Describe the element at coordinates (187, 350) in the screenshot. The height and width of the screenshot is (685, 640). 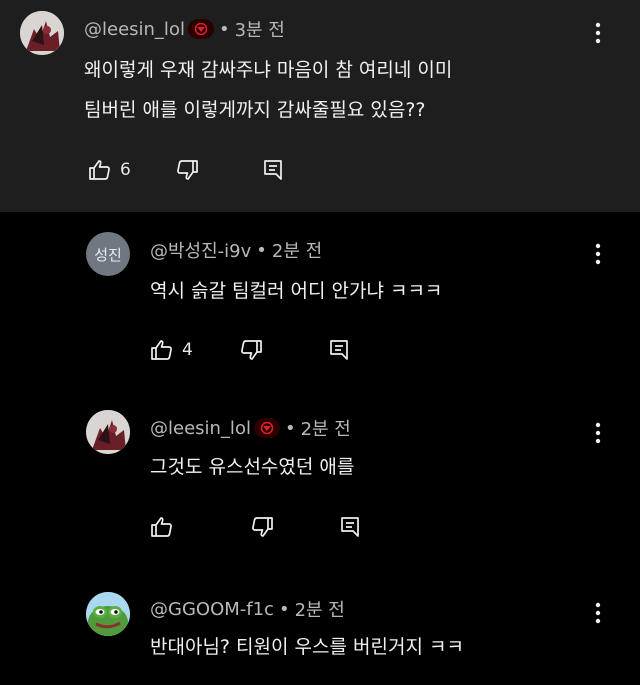
I see `like-count: 4` at that location.